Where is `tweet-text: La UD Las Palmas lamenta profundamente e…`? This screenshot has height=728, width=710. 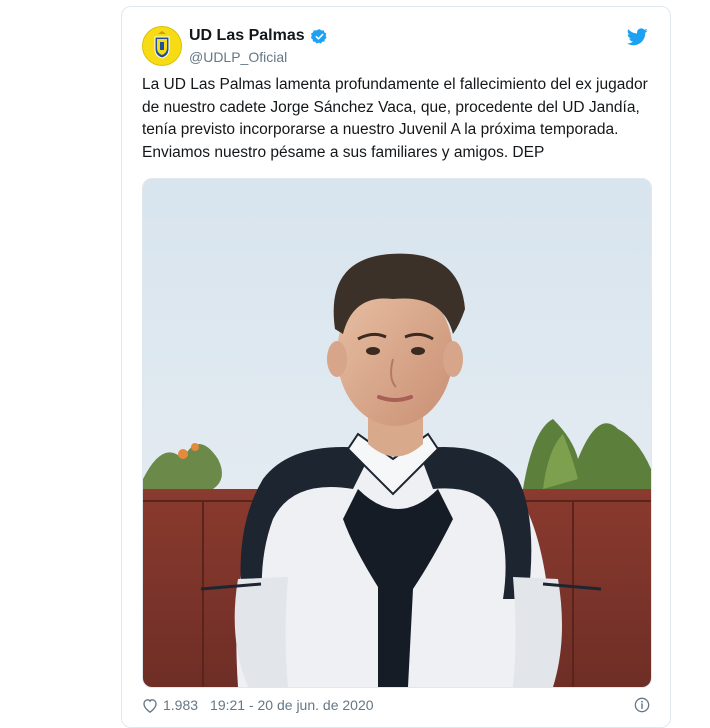
tweet-text: La UD Las Palmas lamenta profundamente e… is located at coordinates (395, 118).